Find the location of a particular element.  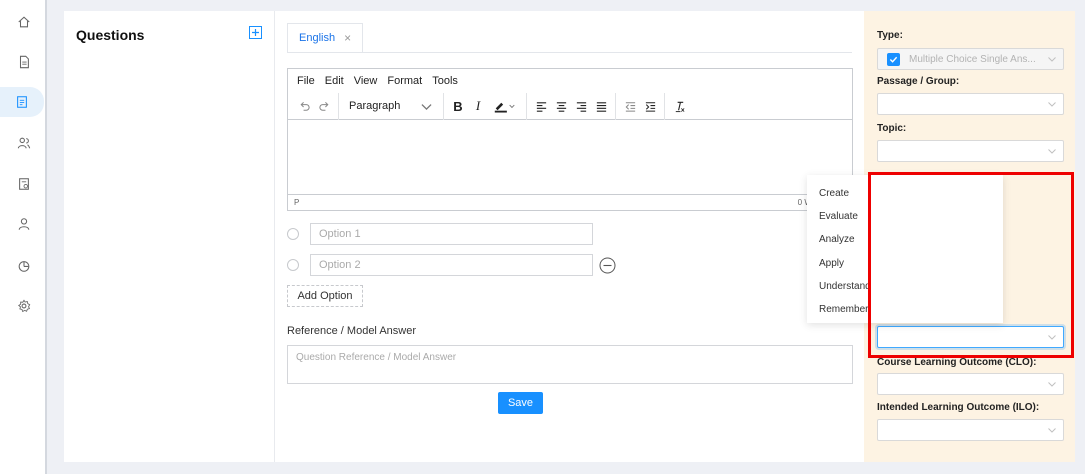

users-icon is located at coordinates (24, 143).